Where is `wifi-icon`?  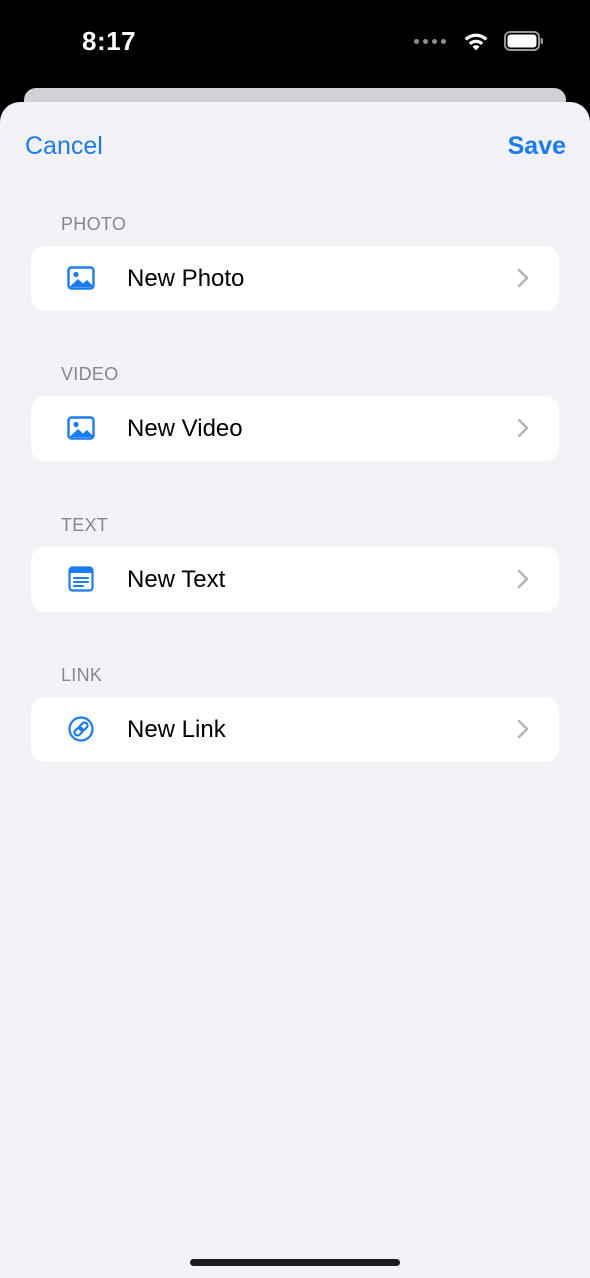
wifi-icon is located at coordinates (476, 42).